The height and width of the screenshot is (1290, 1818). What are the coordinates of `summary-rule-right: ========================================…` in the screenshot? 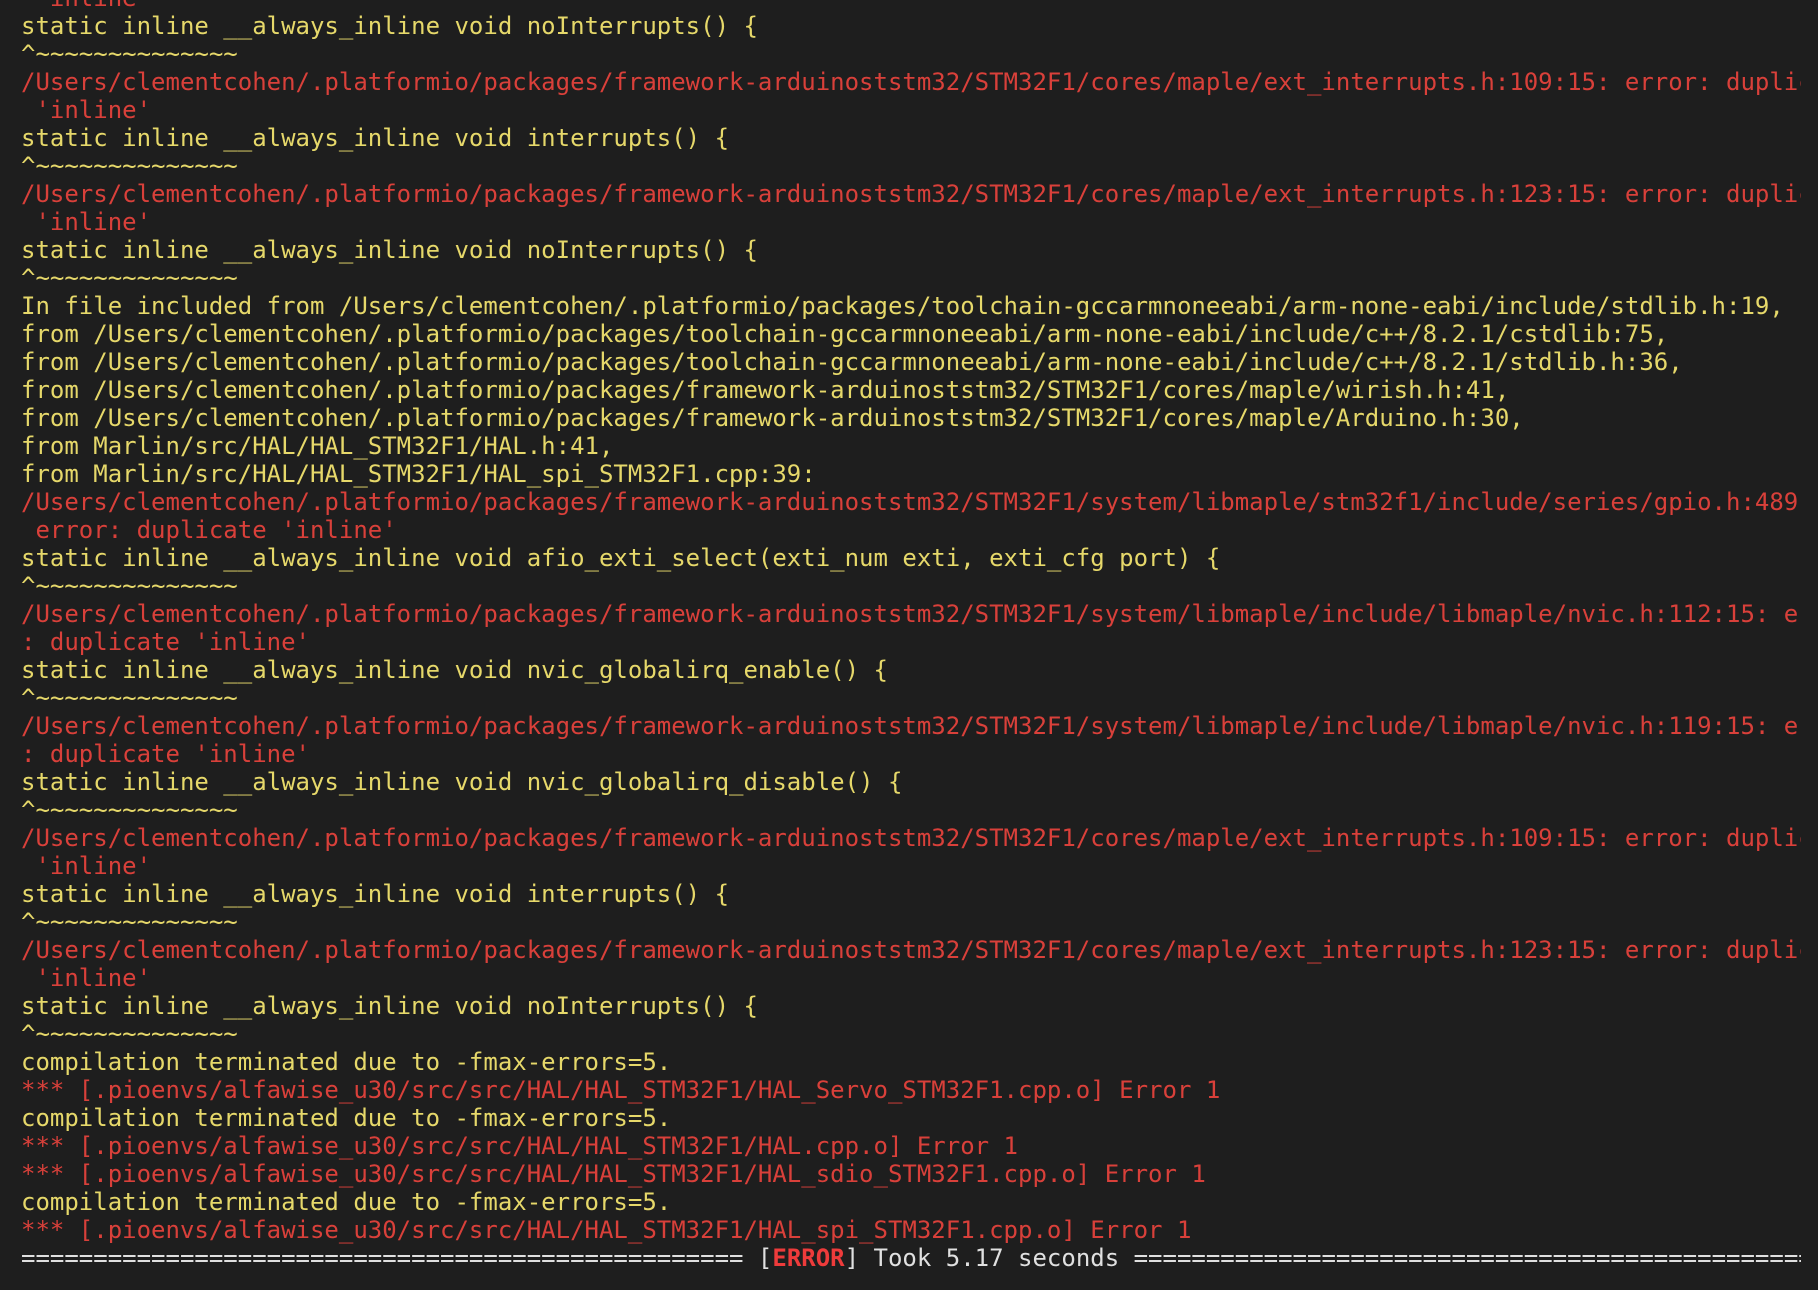 It's located at (1467, 1258).